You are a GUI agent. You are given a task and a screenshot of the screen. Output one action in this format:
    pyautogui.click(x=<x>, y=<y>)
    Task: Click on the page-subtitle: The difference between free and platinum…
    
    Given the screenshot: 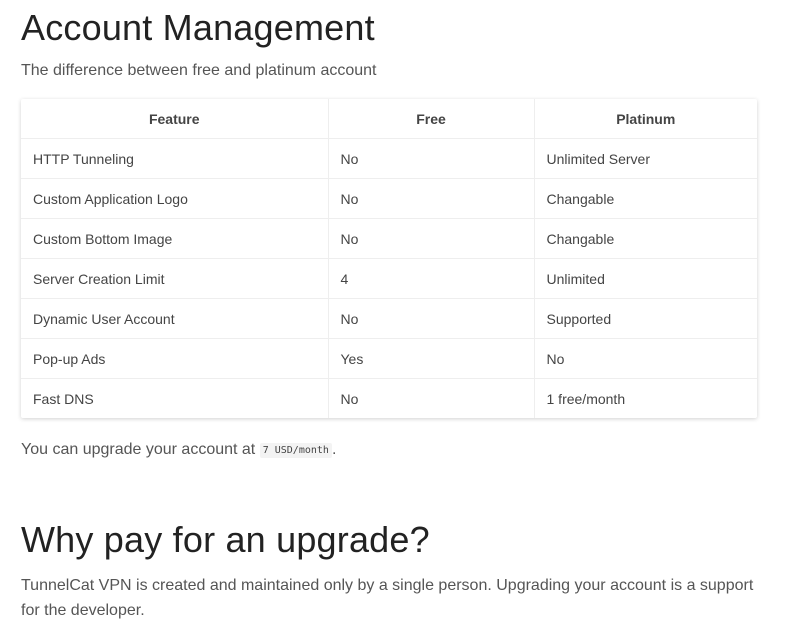 What is the action you would take?
    pyautogui.click(x=199, y=70)
    